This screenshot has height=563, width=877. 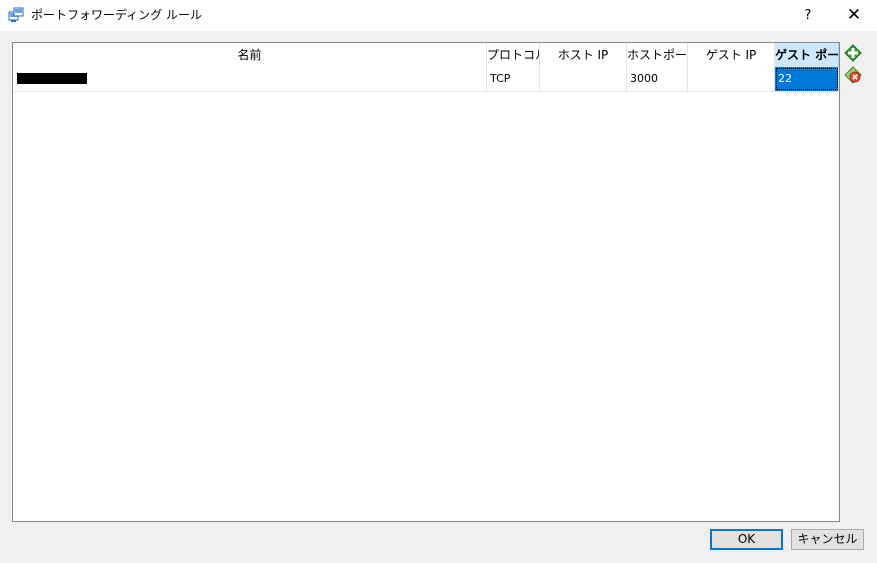 What do you see at coordinates (438, 15) in the screenshot?
I see `title-bar: ポートフォワーディング ルール ? ✕` at bounding box center [438, 15].